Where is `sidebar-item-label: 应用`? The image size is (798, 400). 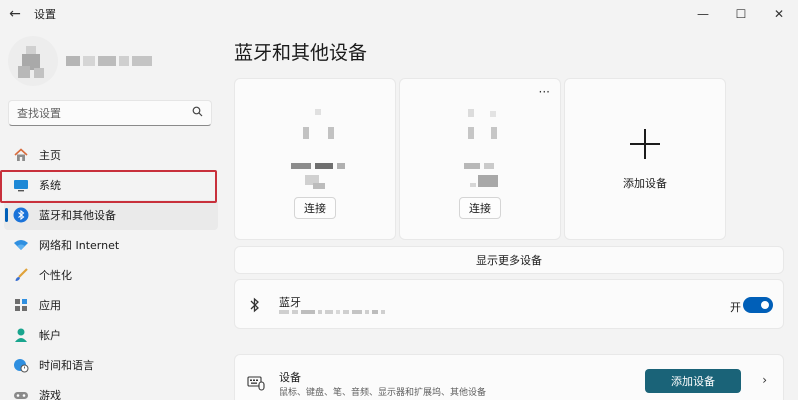 sidebar-item-label: 应用 is located at coordinates (50, 305).